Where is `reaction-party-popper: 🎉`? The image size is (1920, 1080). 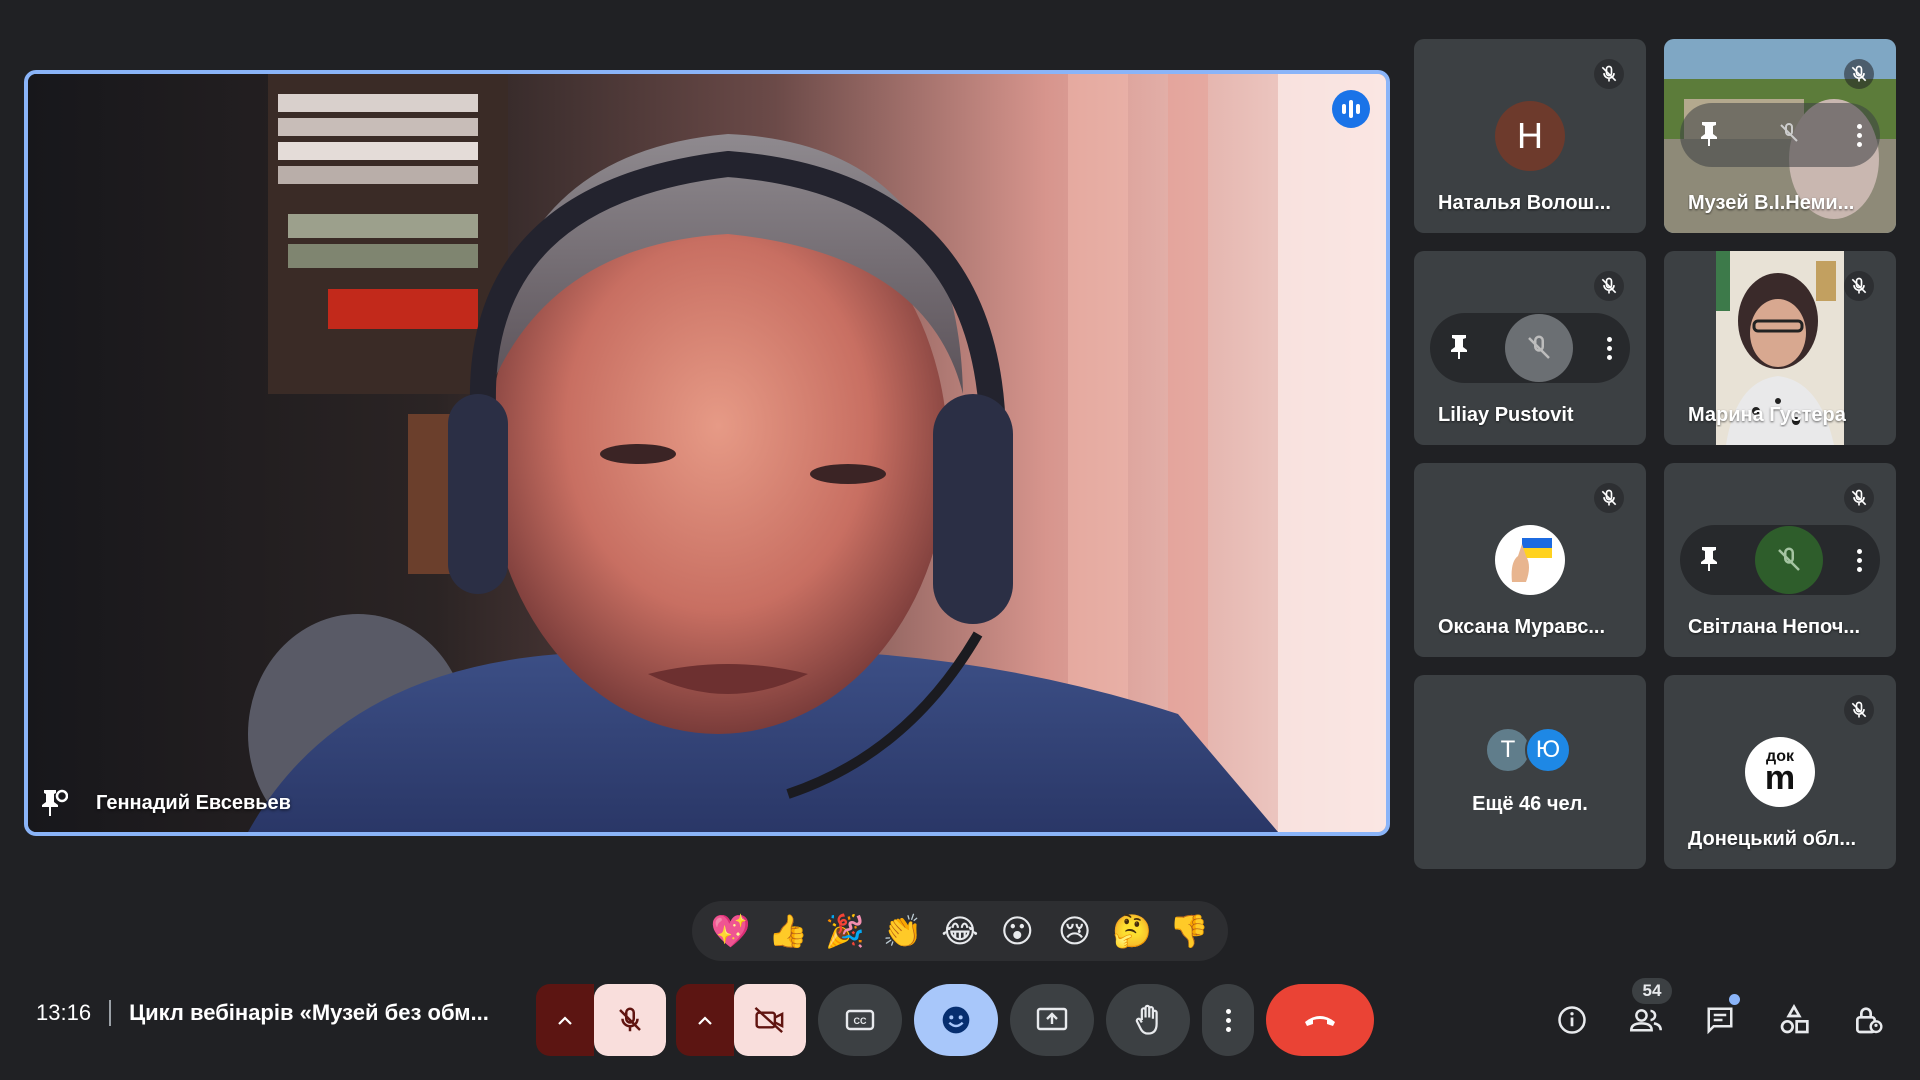 reaction-party-popper: 🎉 is located at coordinates (845, 931).